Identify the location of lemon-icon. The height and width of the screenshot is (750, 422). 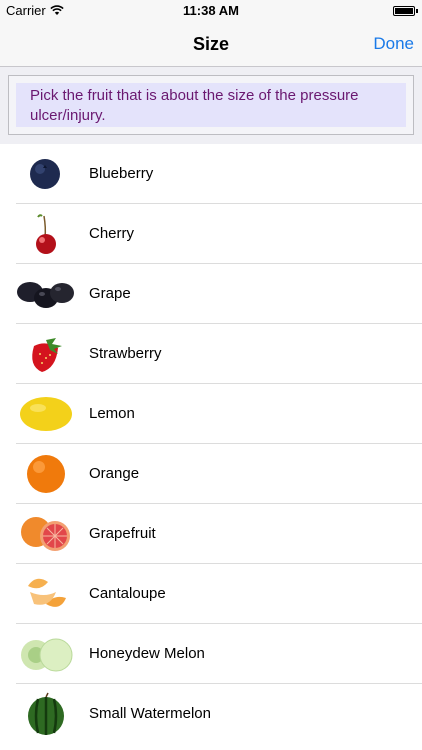
(46, 414).